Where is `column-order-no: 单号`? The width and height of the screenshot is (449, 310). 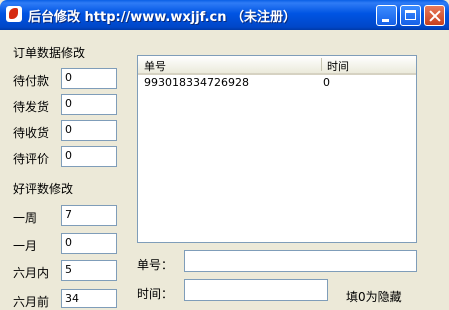 column-order-no: 单号 is located at coordinates (155, 66).